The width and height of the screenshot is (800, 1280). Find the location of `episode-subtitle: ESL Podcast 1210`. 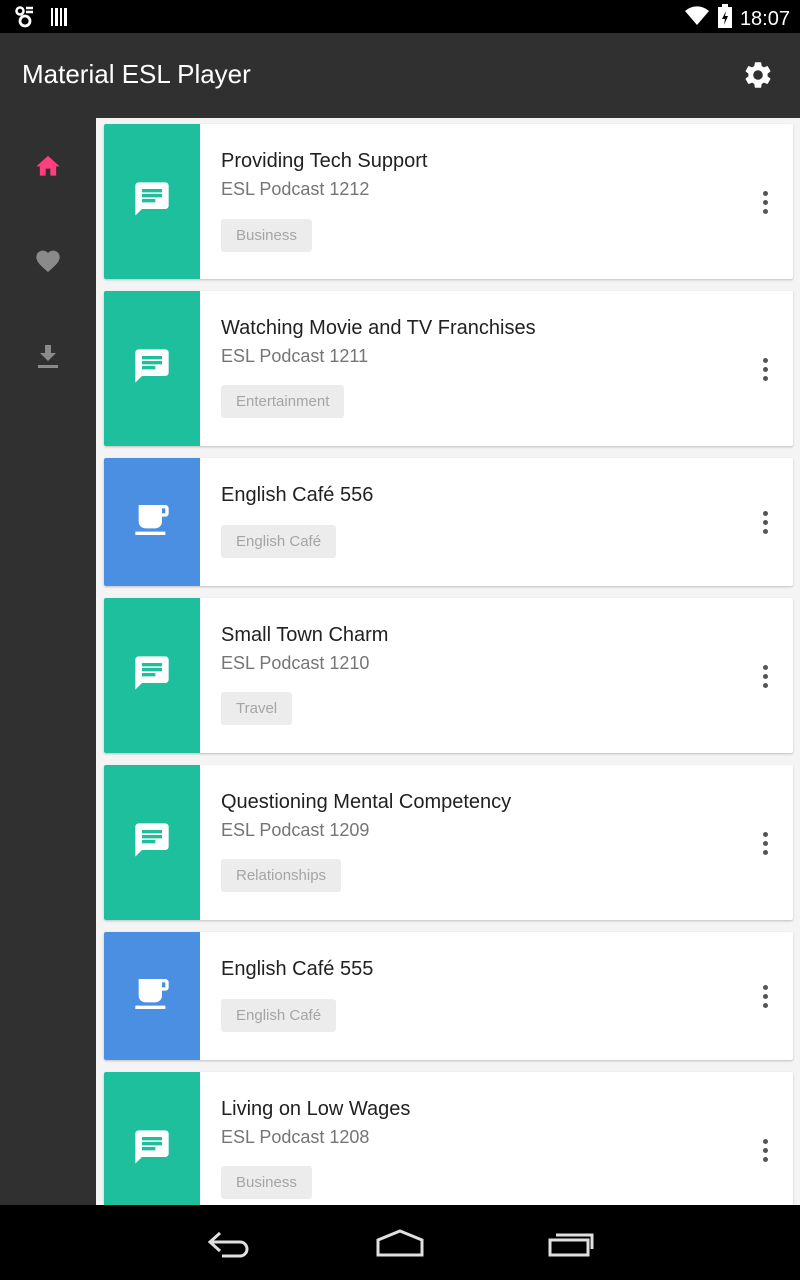

episode-subtitle: ESL Podcast 1210 is located at coordinates (295, 663).